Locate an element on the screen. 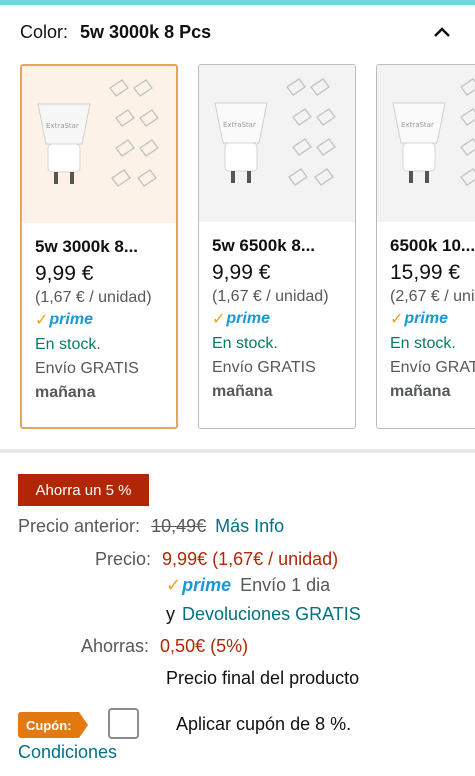 This screenshot has height=776, width=475. previous-price-label: Precio anterior: is located at coordinates (79, 526).